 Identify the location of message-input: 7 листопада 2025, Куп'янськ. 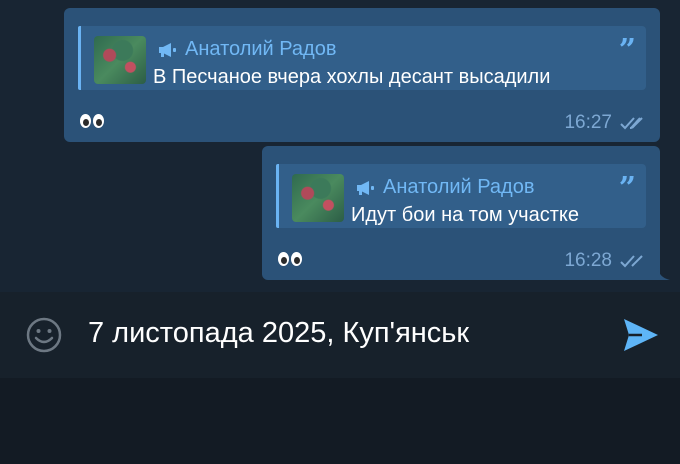
(278, 333).